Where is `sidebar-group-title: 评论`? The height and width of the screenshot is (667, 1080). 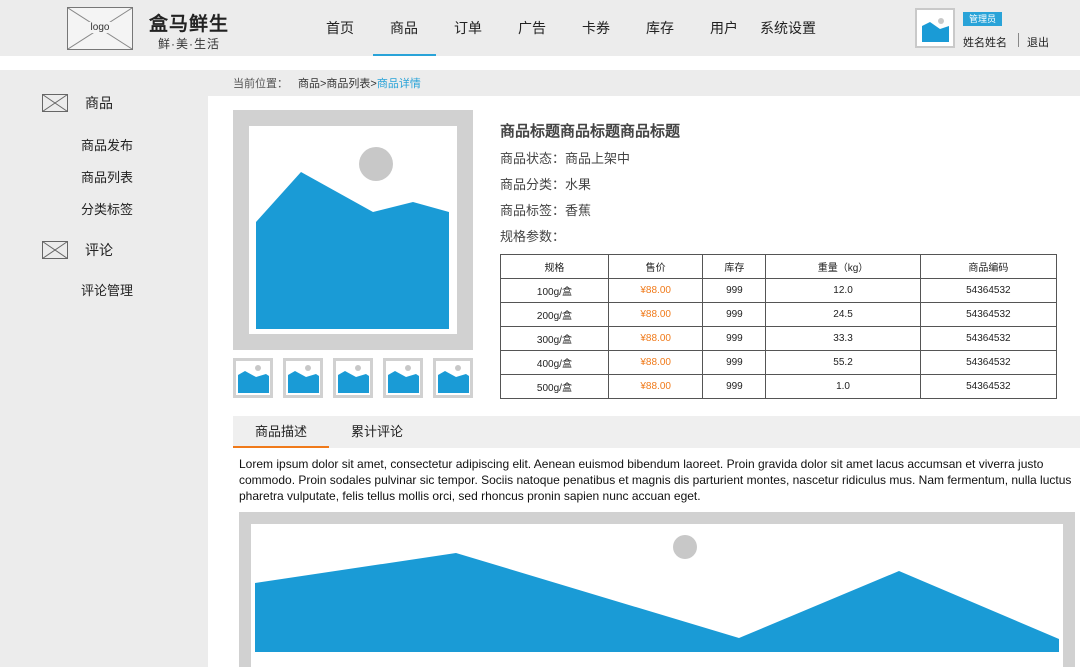
sidebar-group-title: 评论 is located at coordinates (99, 250).